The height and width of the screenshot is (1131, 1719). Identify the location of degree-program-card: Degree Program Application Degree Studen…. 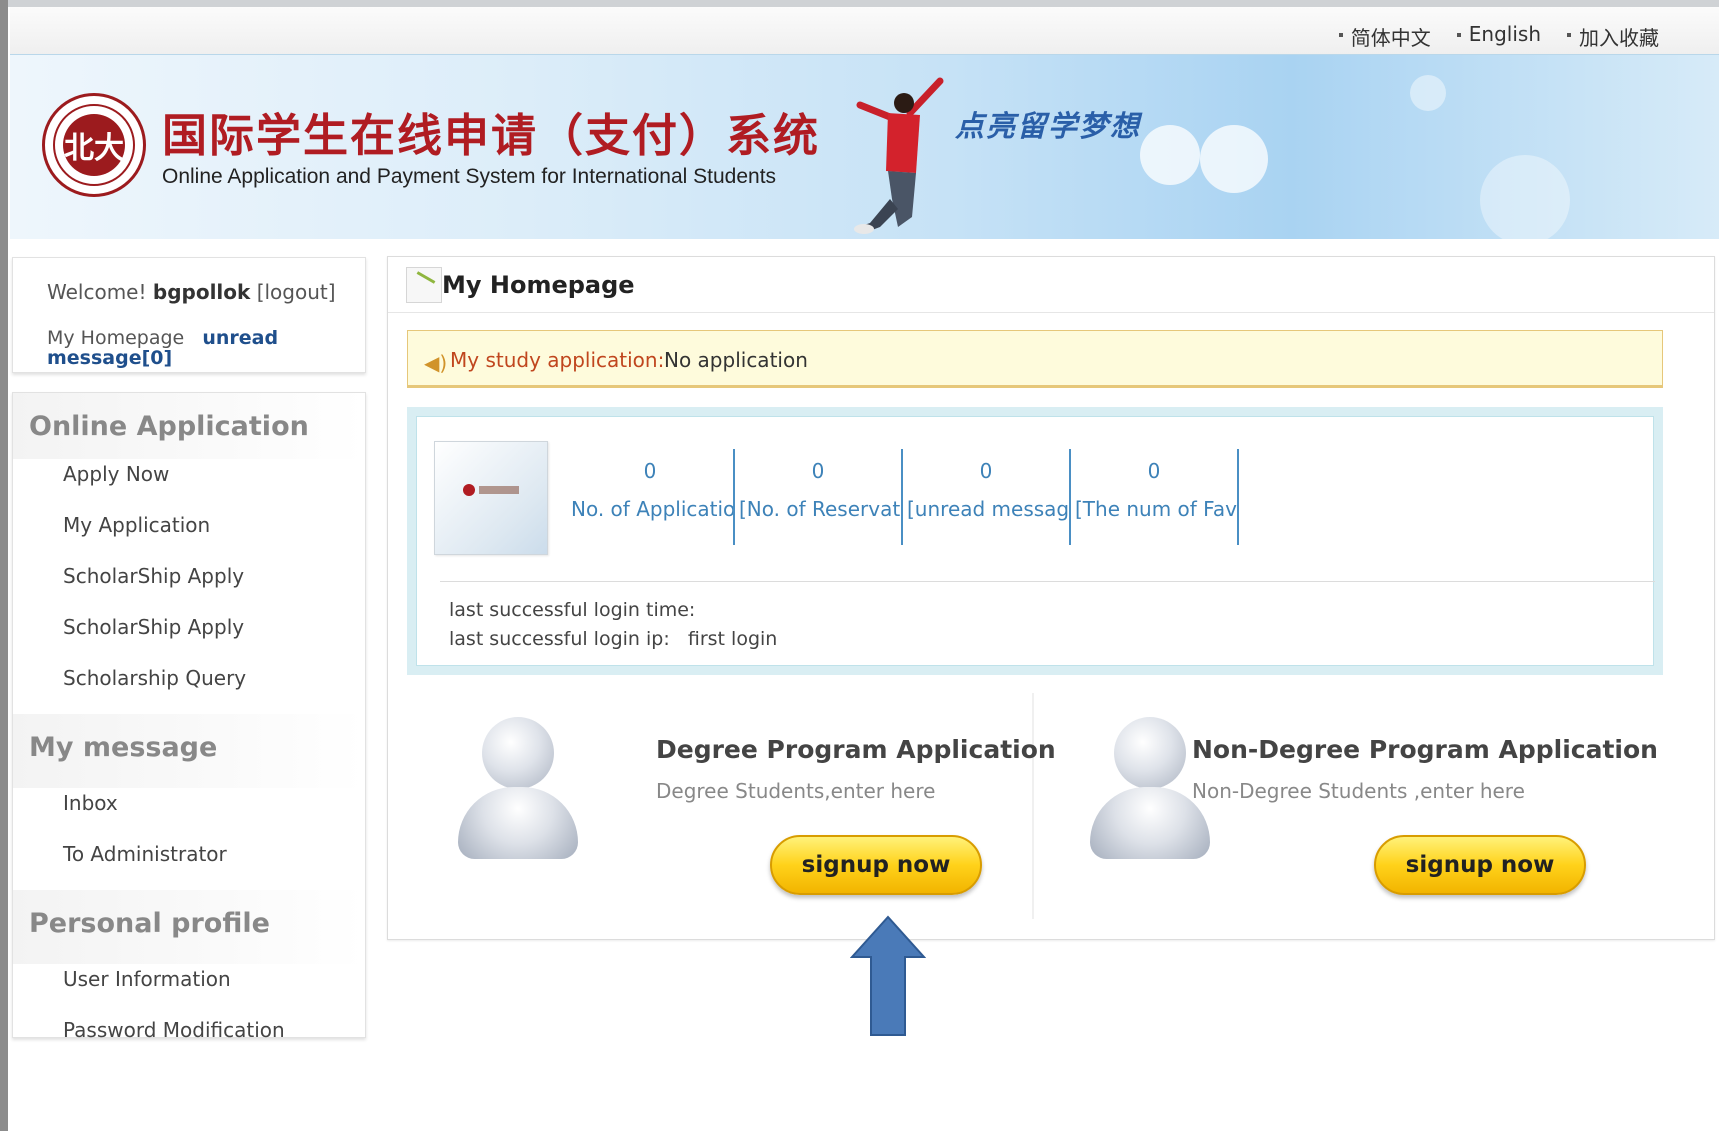
(742, 806).